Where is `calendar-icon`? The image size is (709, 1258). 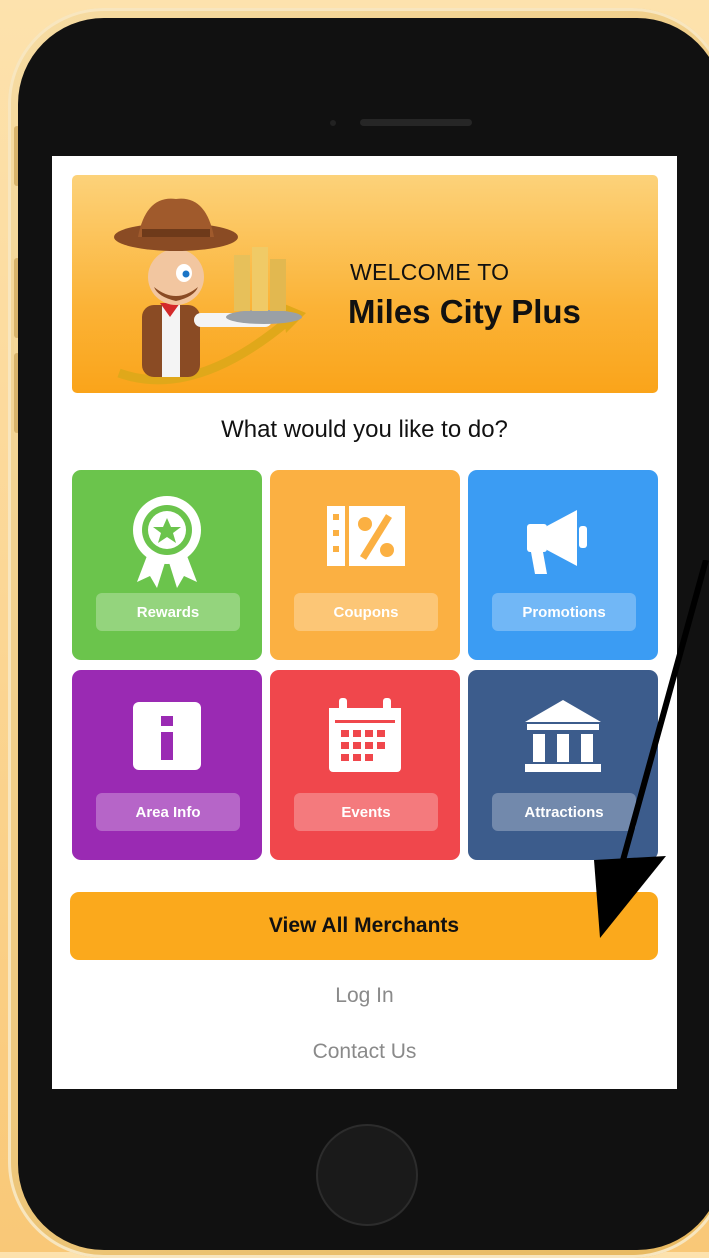
calendar-icon is located at coordinates (365, 735).